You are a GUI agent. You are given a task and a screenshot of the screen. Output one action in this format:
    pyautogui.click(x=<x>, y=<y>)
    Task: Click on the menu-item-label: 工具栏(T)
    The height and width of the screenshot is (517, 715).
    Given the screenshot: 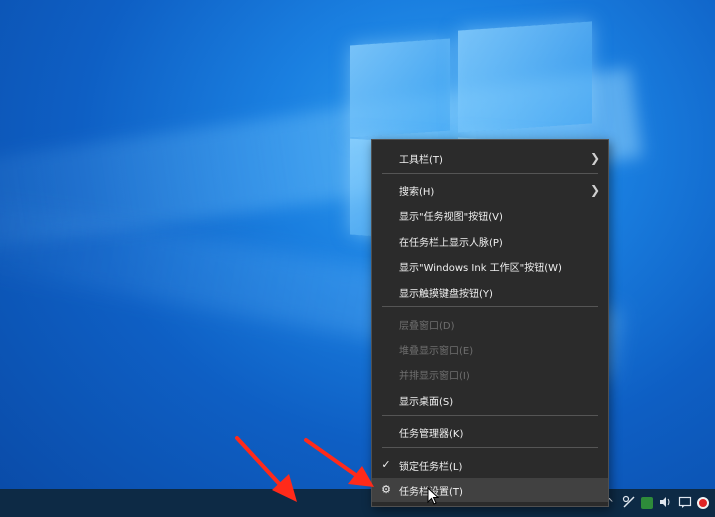 What is the action you would take?
    pyautogui.click(x=421, y=160)
    